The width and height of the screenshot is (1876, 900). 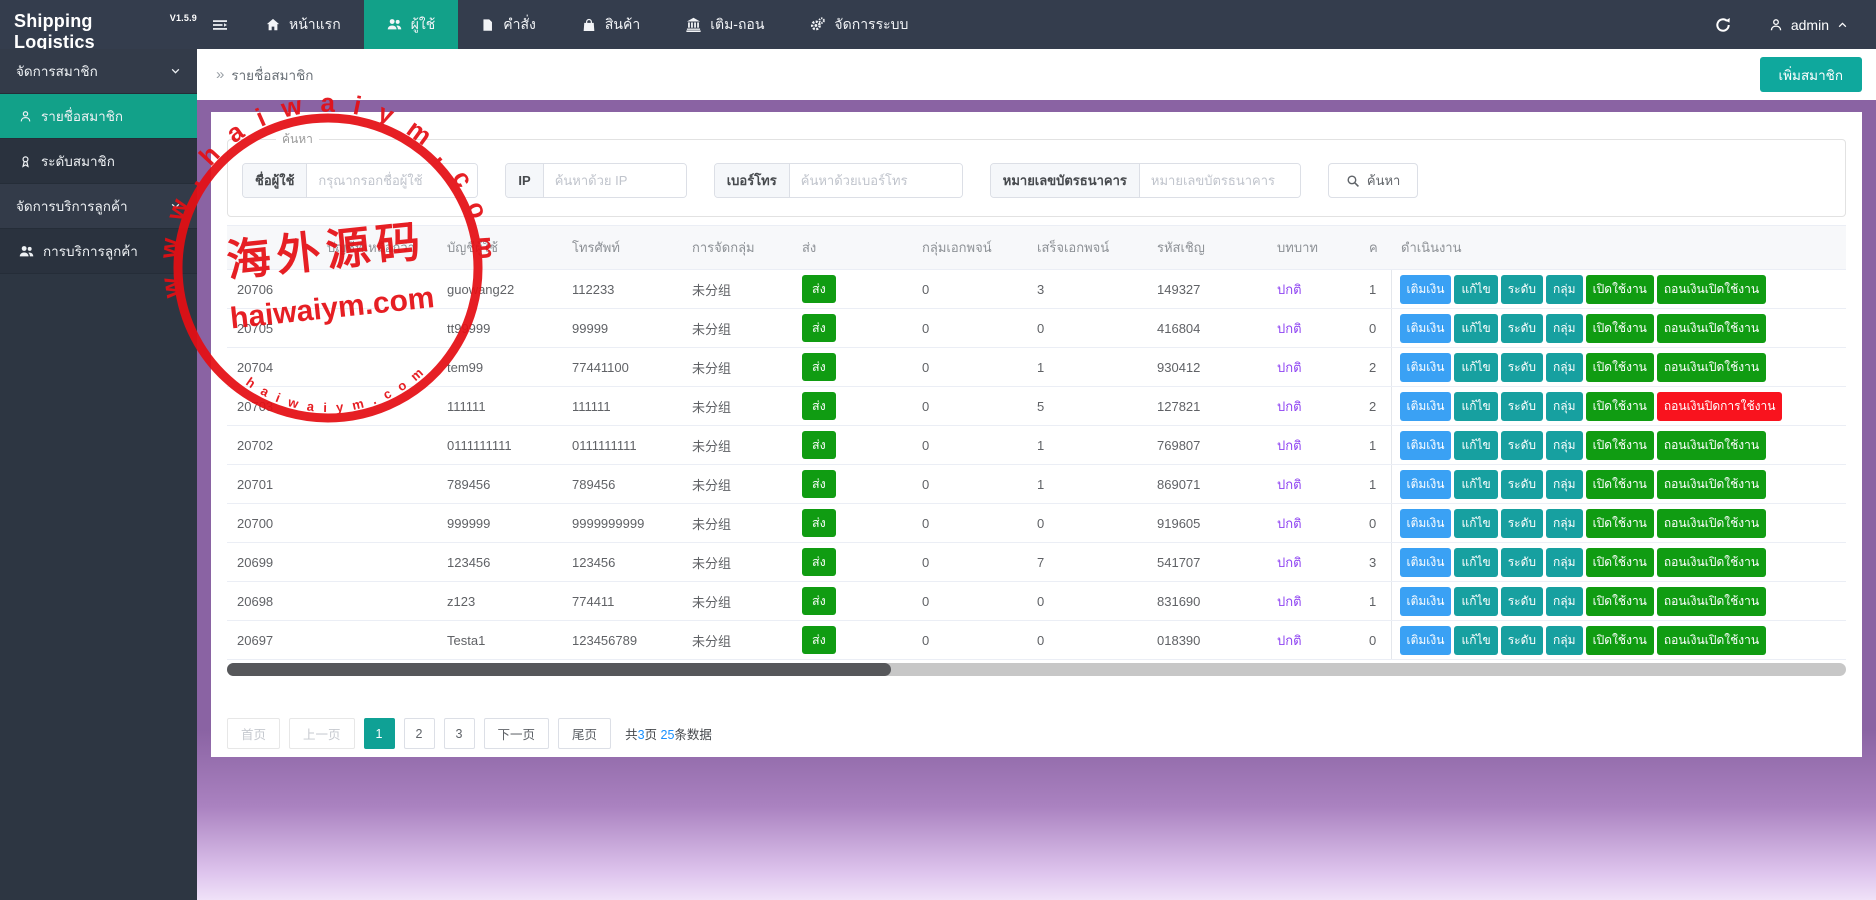 What do you see at coordinates (499, 445) in the screenshot?
I see `cell-username: 0111111111` at bounding box center [499, 445].